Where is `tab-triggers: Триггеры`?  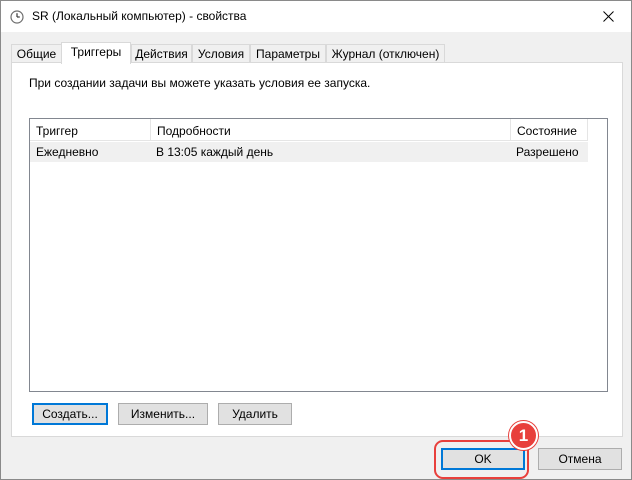 tab-triggers: Триггеры is located at coordinates (96, 53).